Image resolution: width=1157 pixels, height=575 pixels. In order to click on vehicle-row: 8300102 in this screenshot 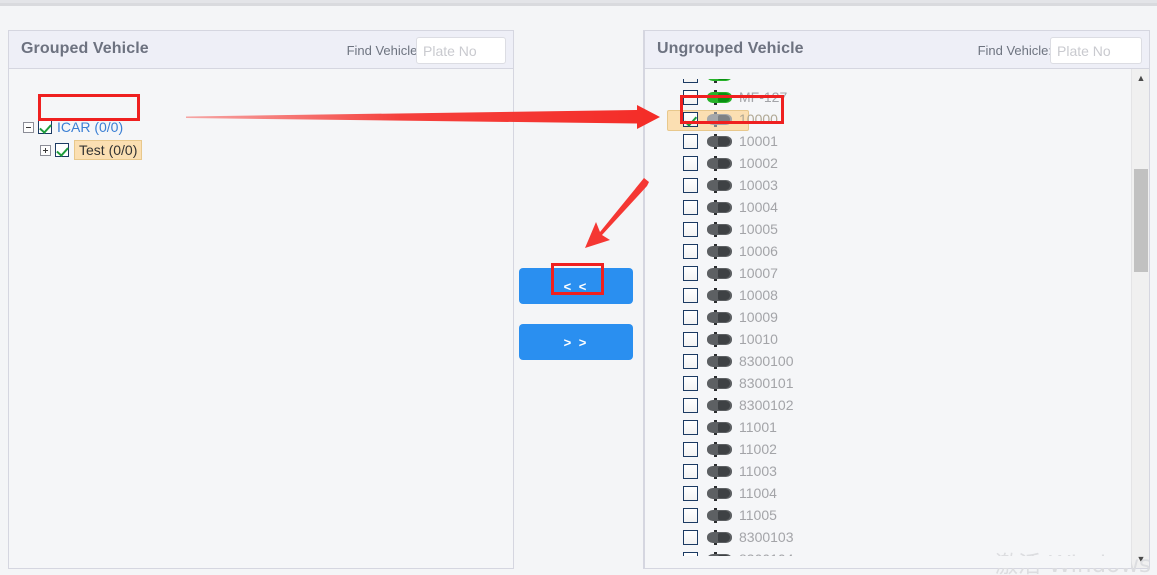, I will do `click(738, 405)`.